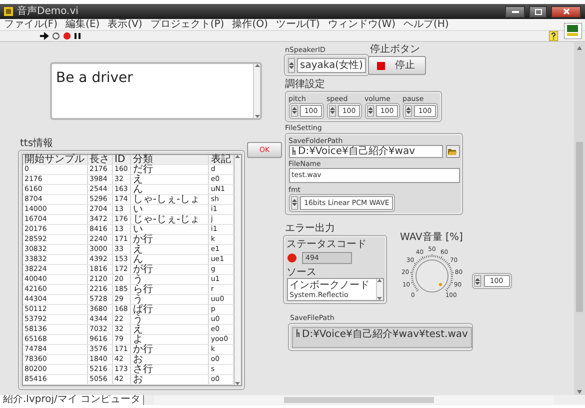 Image resolution: width=585 pixels, height=408 pixels. I want to click on group-label: 調律設定, so click(305, 84).